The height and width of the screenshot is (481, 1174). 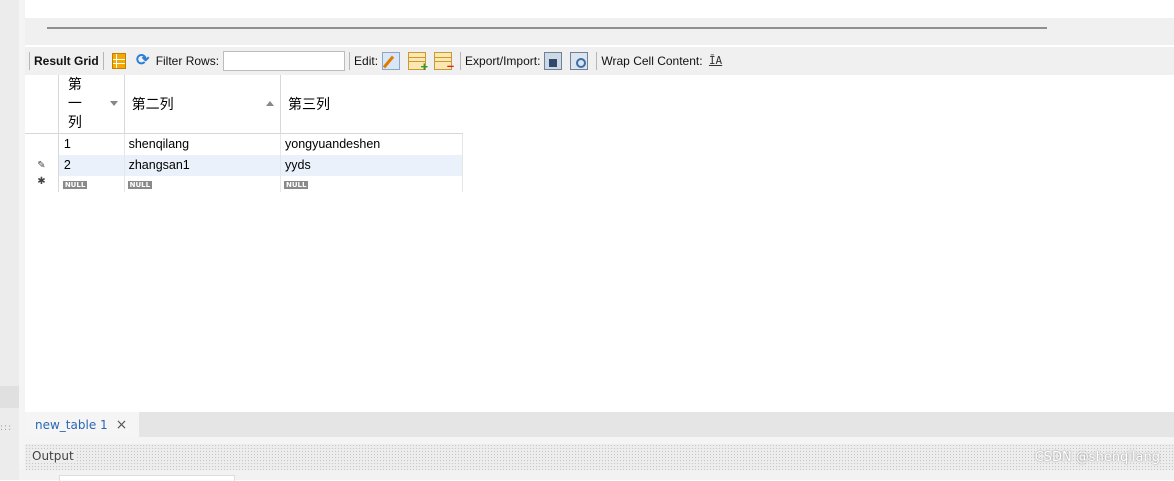 I want to click on row-marker, so click(x=42, y=144).